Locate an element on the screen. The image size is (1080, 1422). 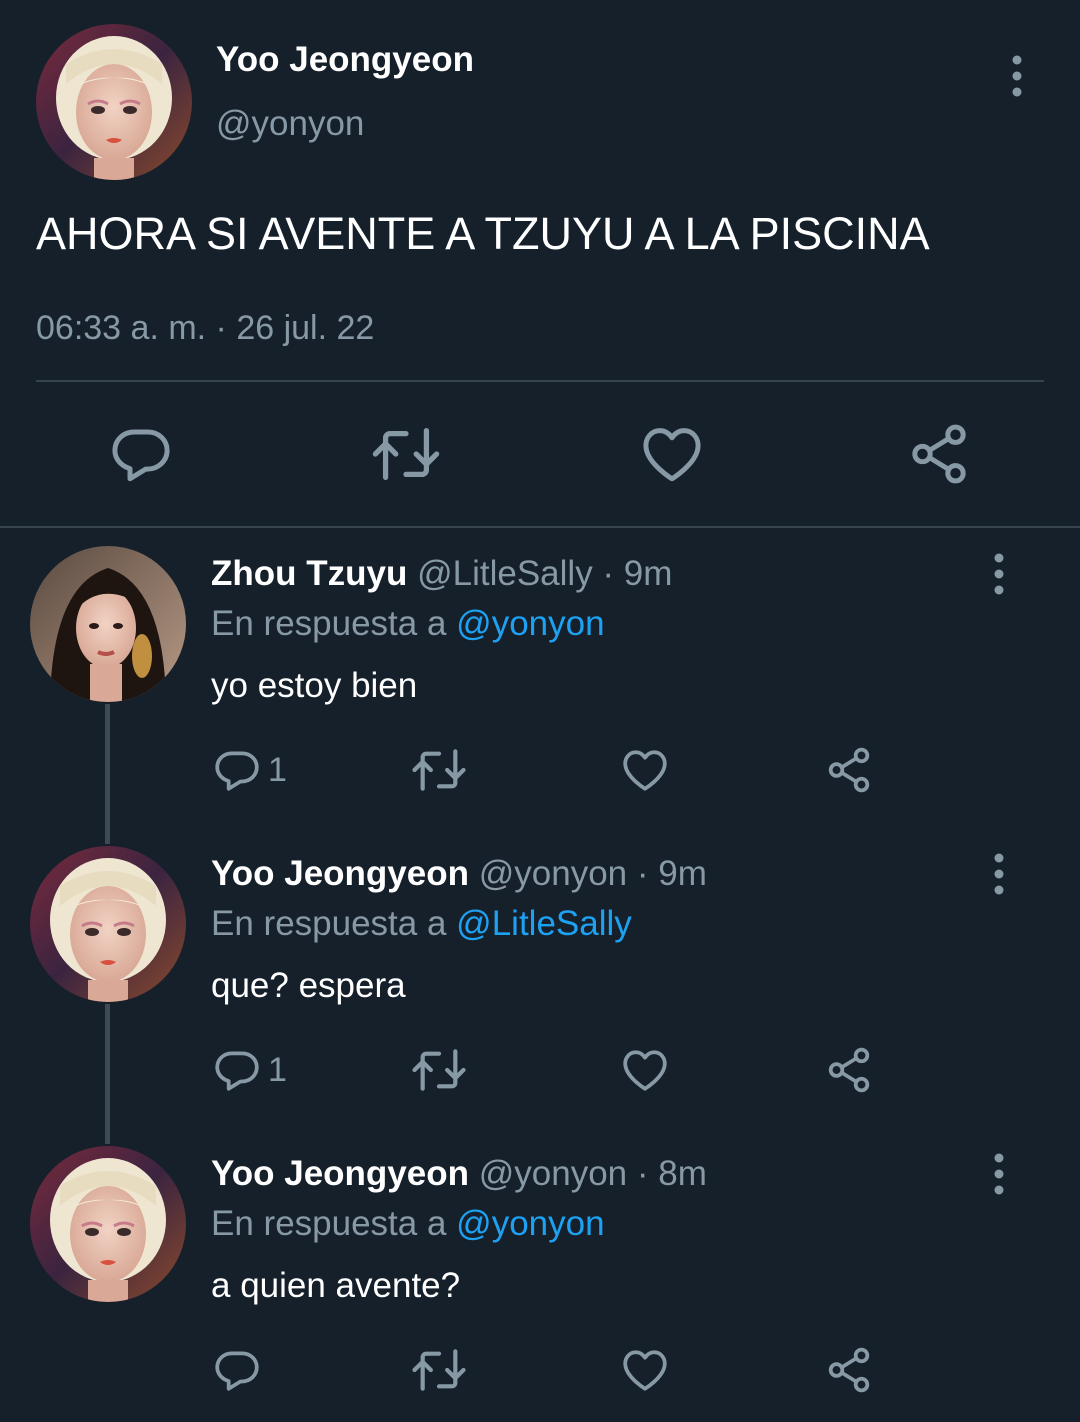
reply-context: En respuesta a @LitleSally is located at coordinates (421, 924).